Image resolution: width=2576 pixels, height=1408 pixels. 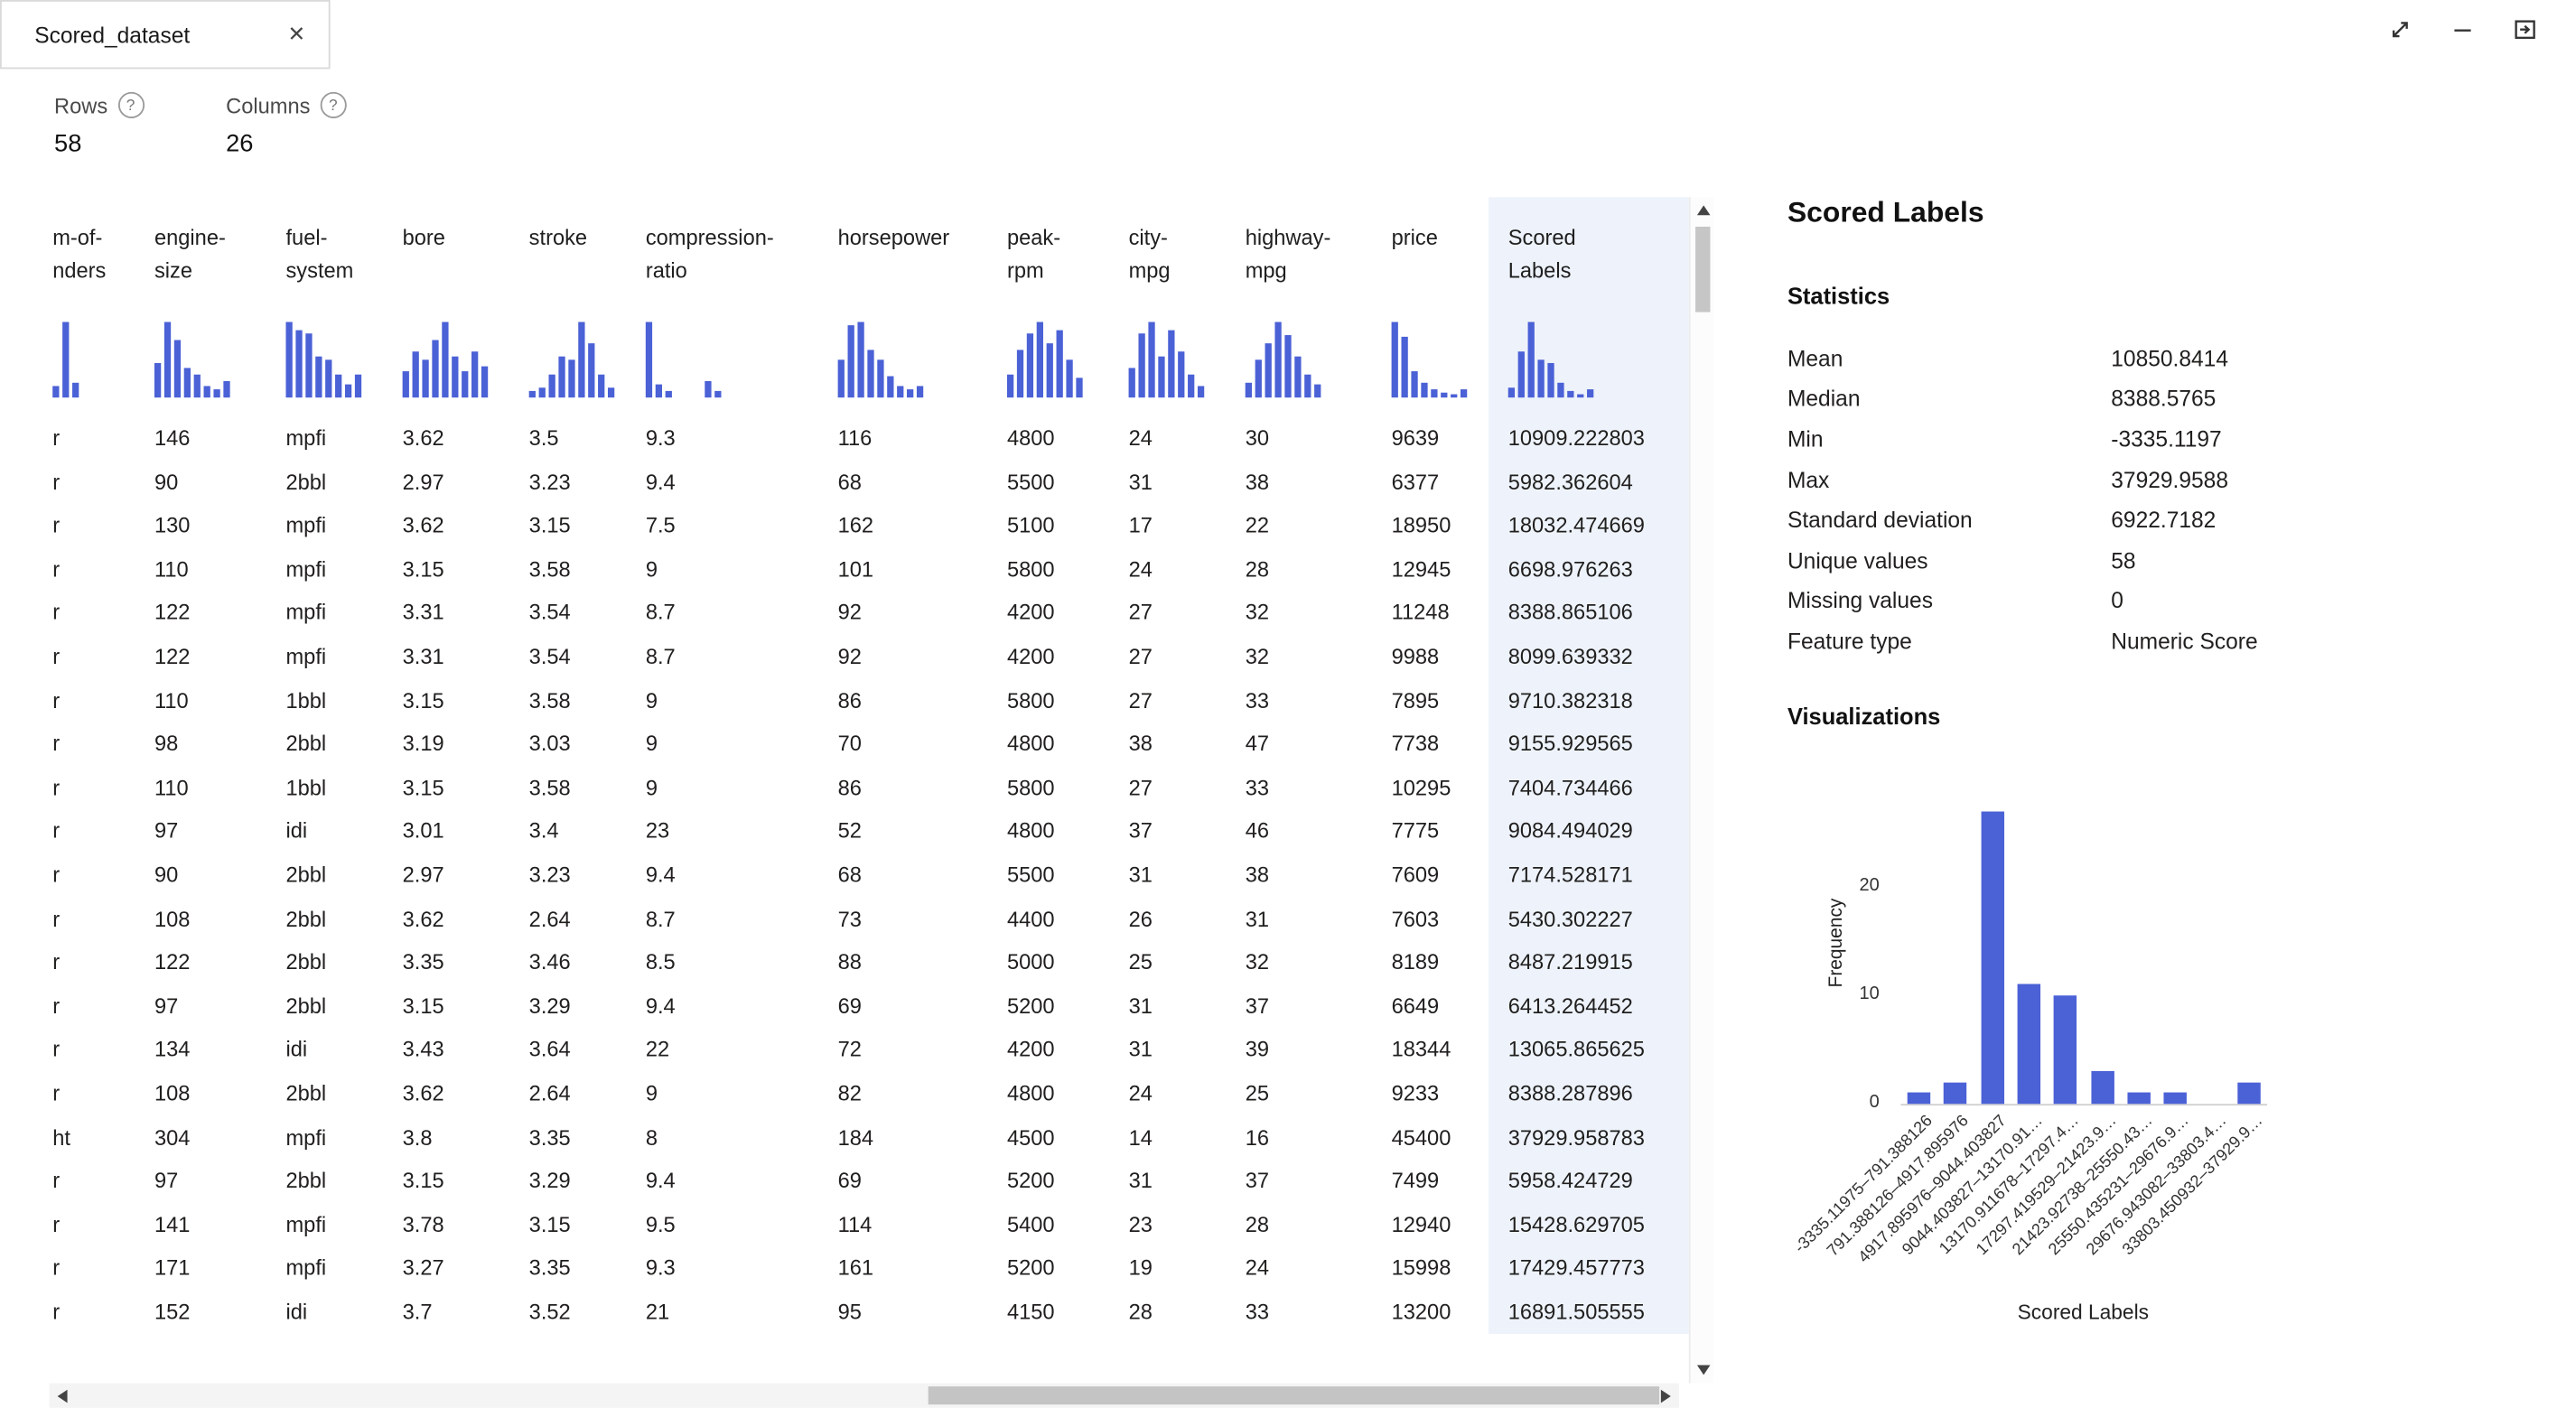 I want to click on column-header-city-mpg: city-mpg, so click(x=1176, y=256).